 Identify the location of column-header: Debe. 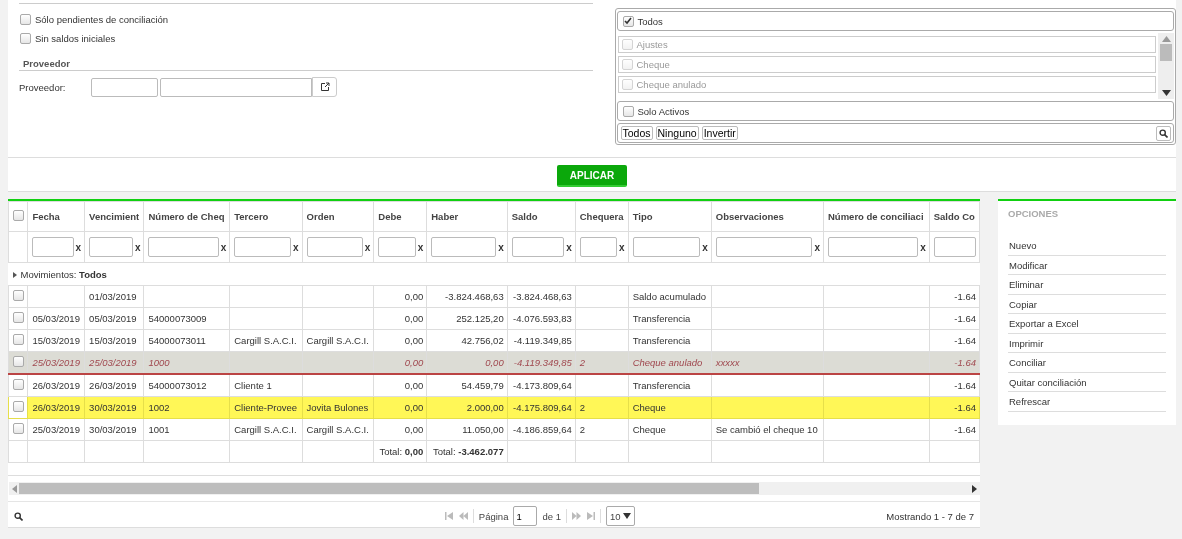
(400, 216).